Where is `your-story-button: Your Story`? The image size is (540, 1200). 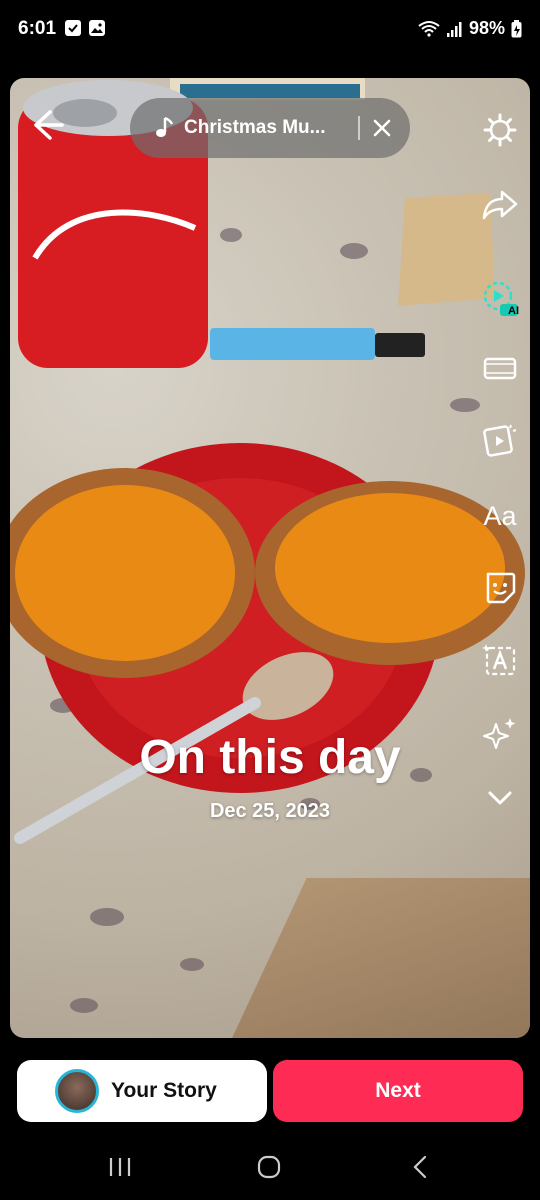 your-story-button: Your Story is located at coordinates (142, 1091).